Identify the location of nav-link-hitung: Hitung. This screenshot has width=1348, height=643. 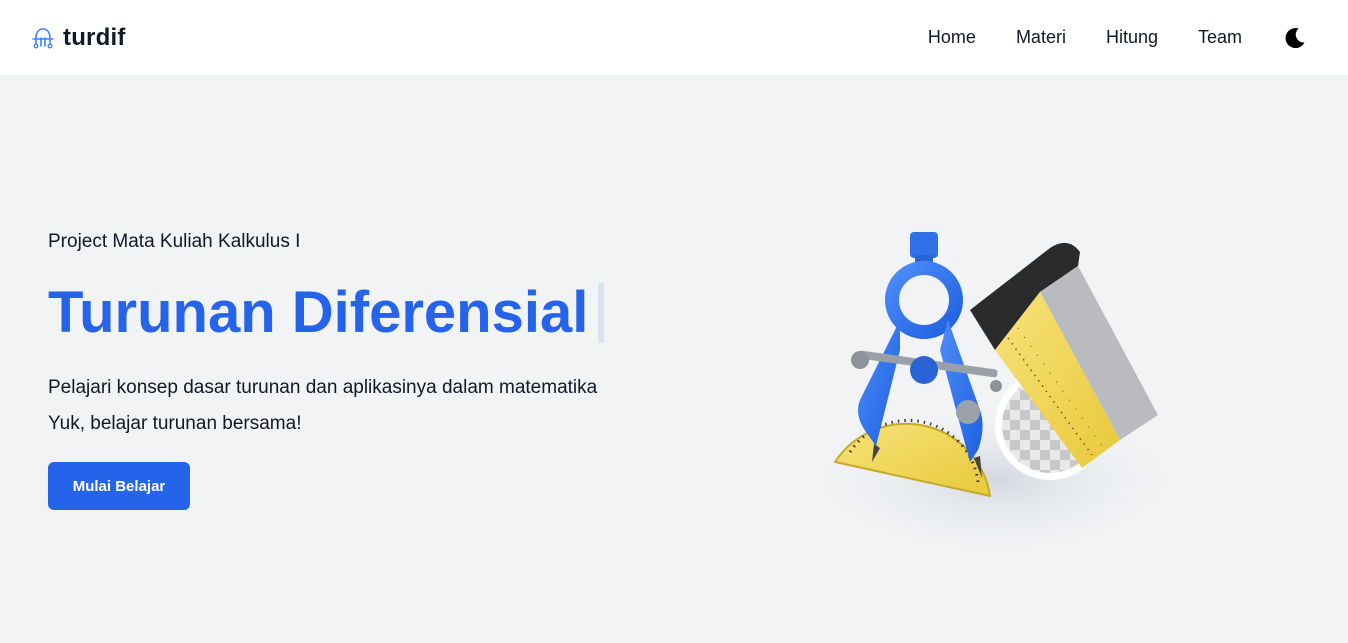
(1132, 37).